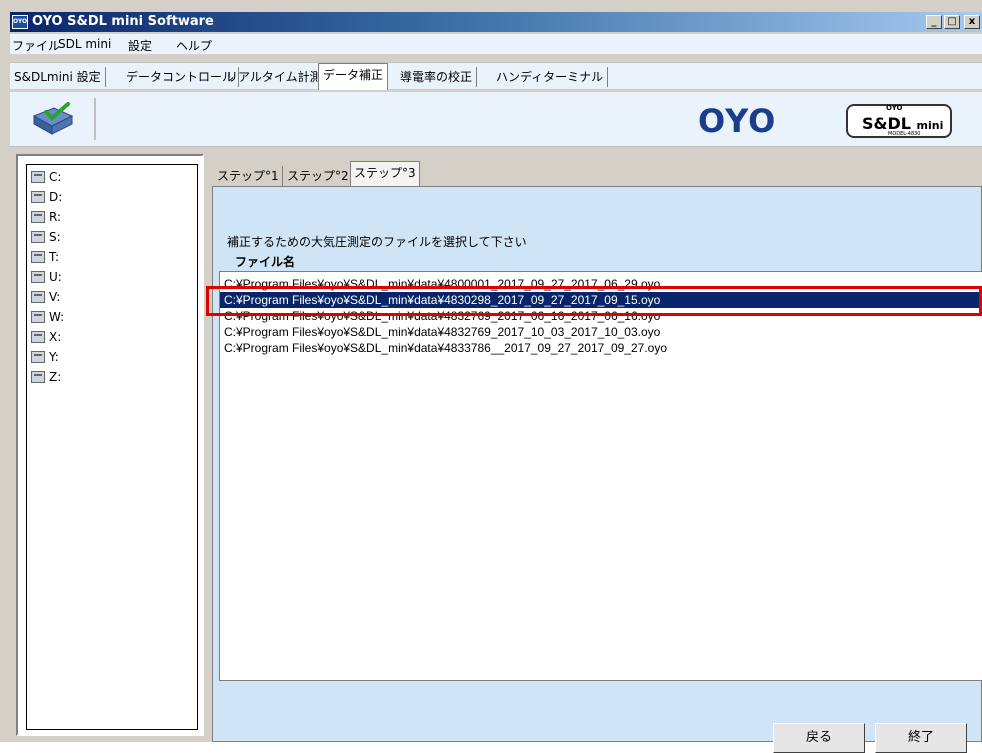 This screenshot has width=982, height=753. I want to click on back-button: 戻る, so click(819, 738).